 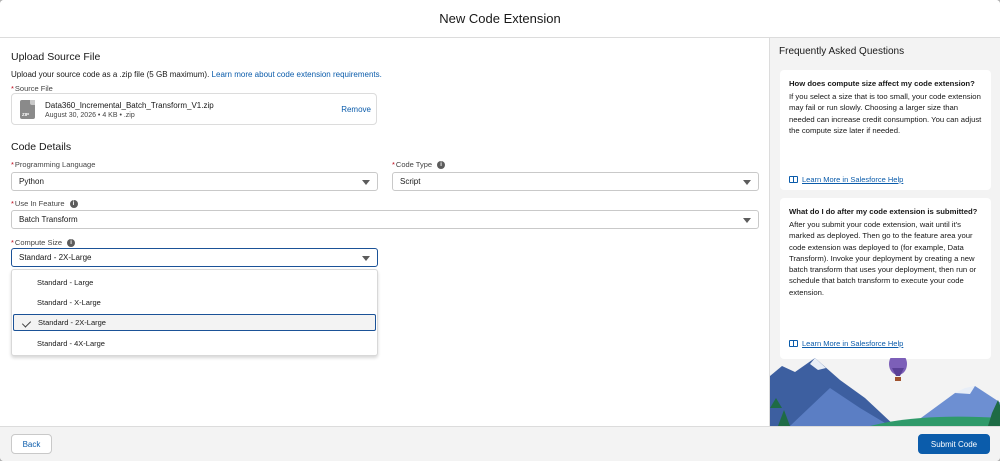 I want to click on code-type-value: Script, so click(x=410, y=181).